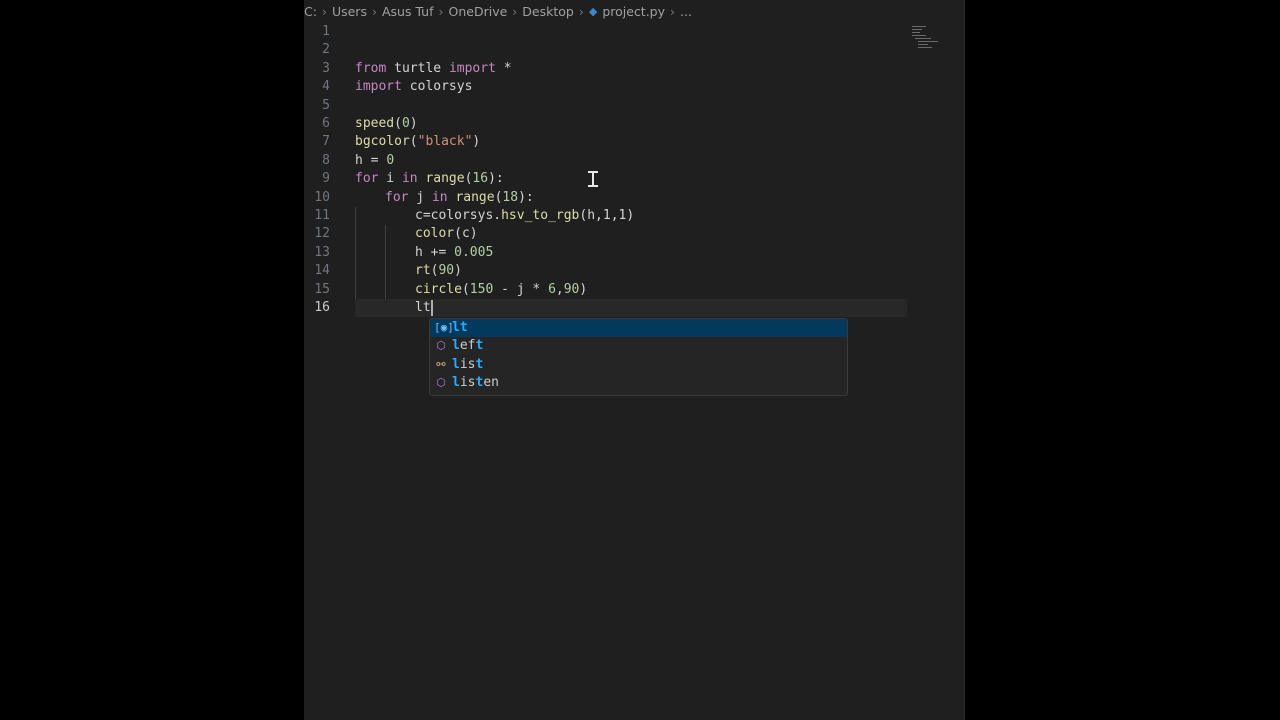 This screenshot has width=1280, height=720. What do you see at coordinates (438, 271) in the screenshot?
I see `code-line-14: rt(90)` at bounding box center [438, 271].